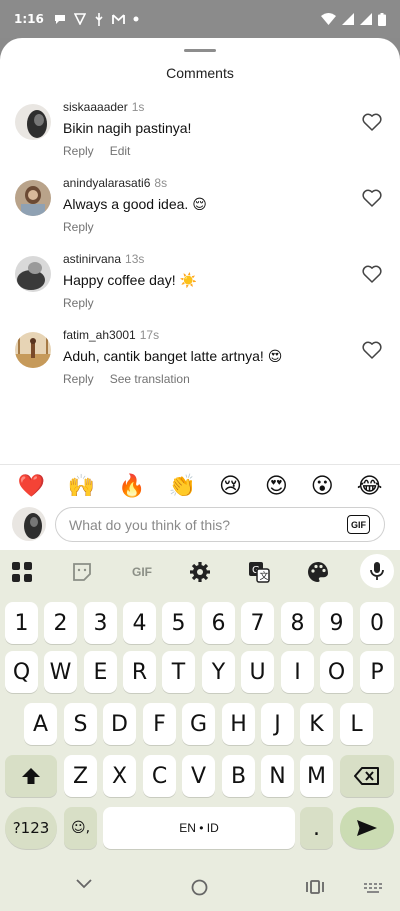 The height and width of the screenshot is (911, 400). Describe the element at coordinates (81, 486) in the screenshot. I see `reaction-raising-hands: 🙌` at that location.